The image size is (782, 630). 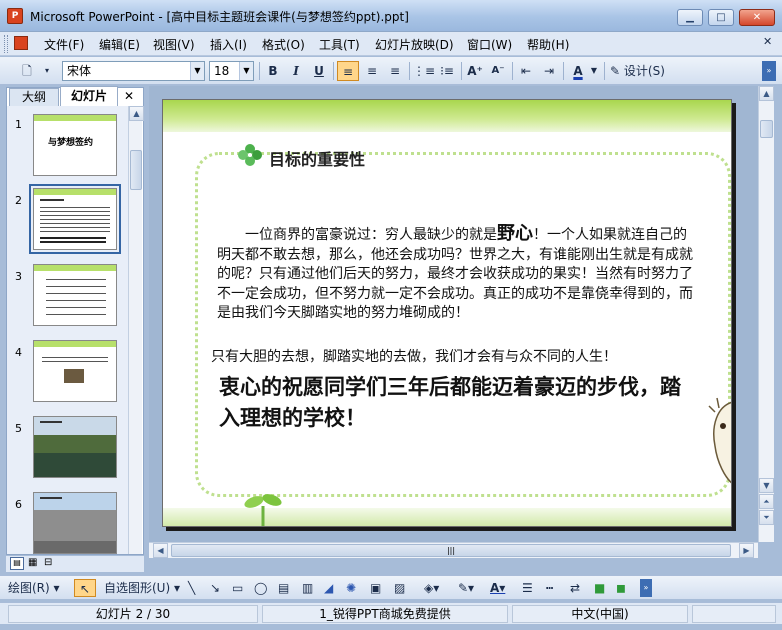 I want to click on new-document-icon: 🗋, so click(x=27, y=71).